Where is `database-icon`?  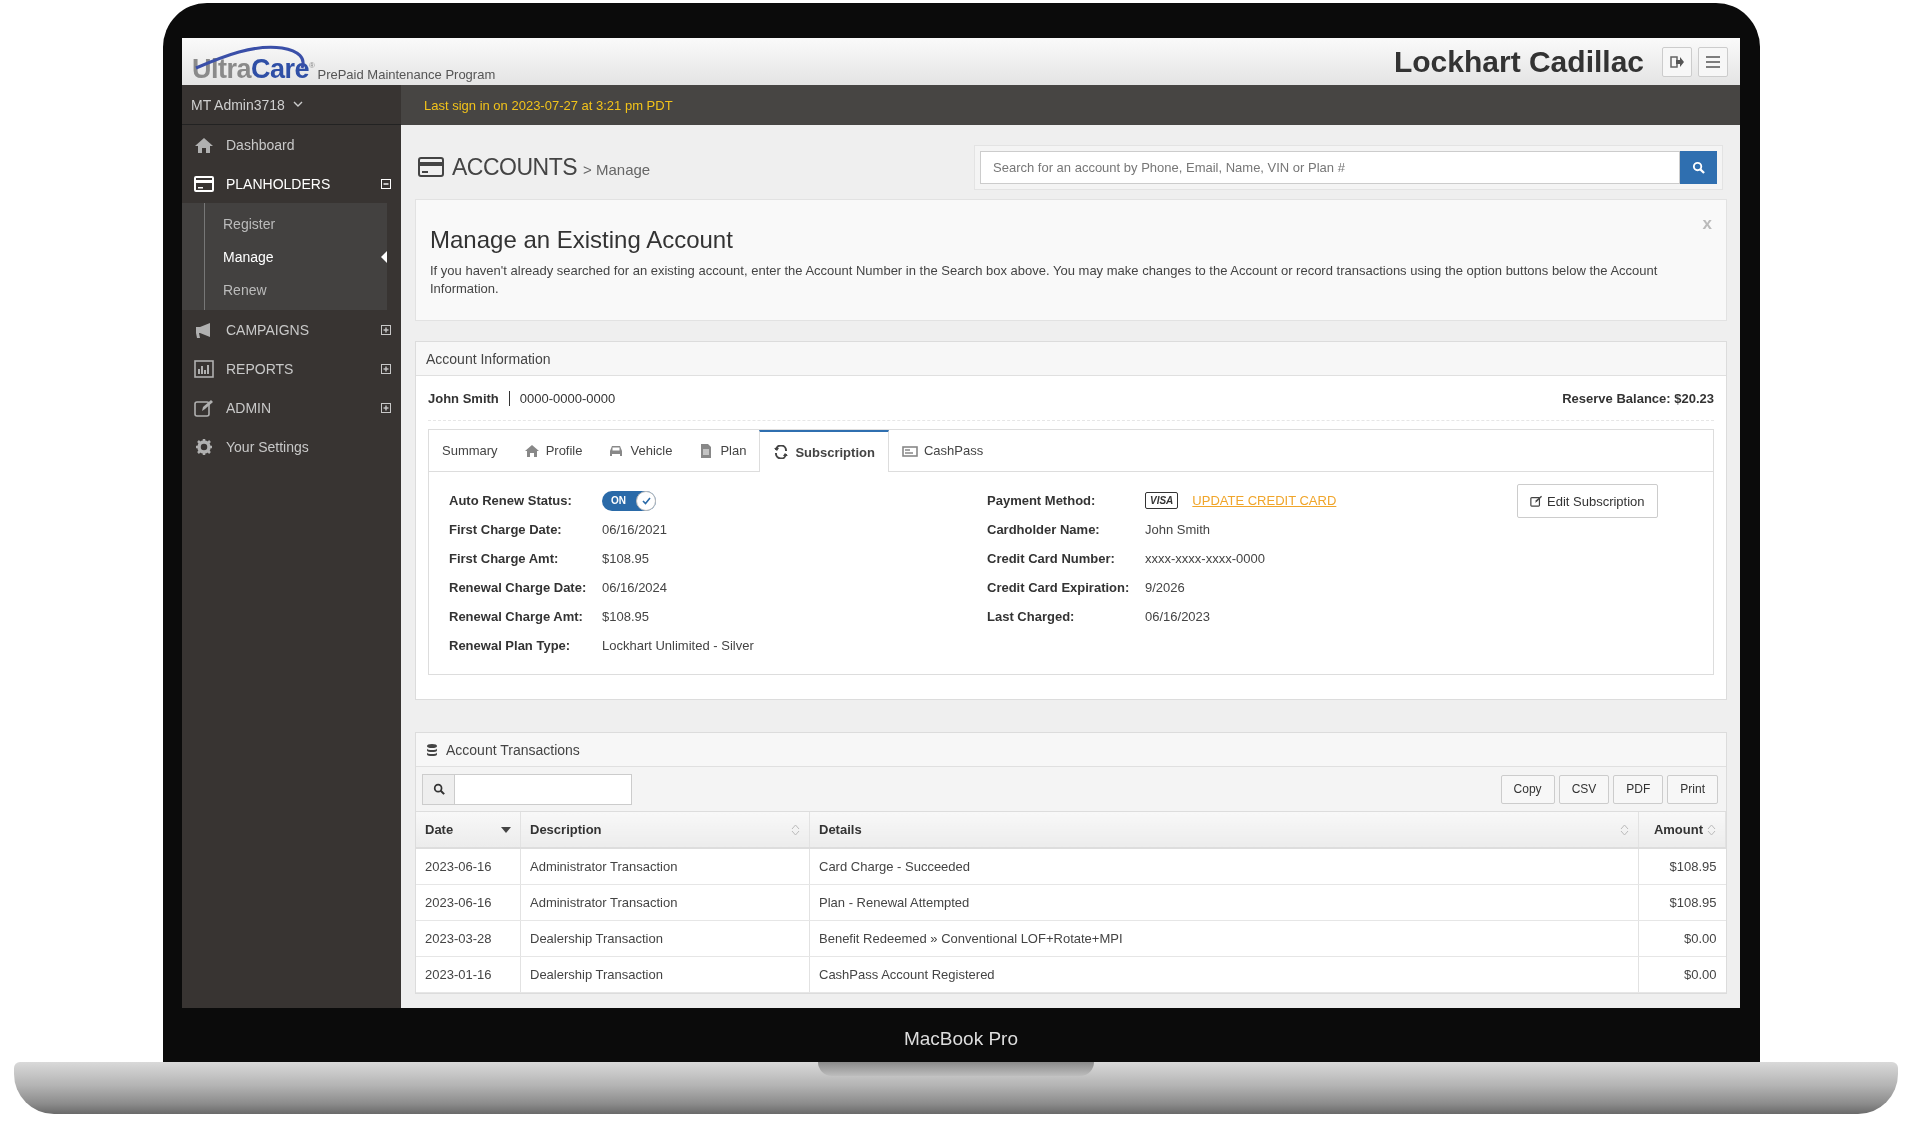 database-icon is located at coordinates (432, 749).